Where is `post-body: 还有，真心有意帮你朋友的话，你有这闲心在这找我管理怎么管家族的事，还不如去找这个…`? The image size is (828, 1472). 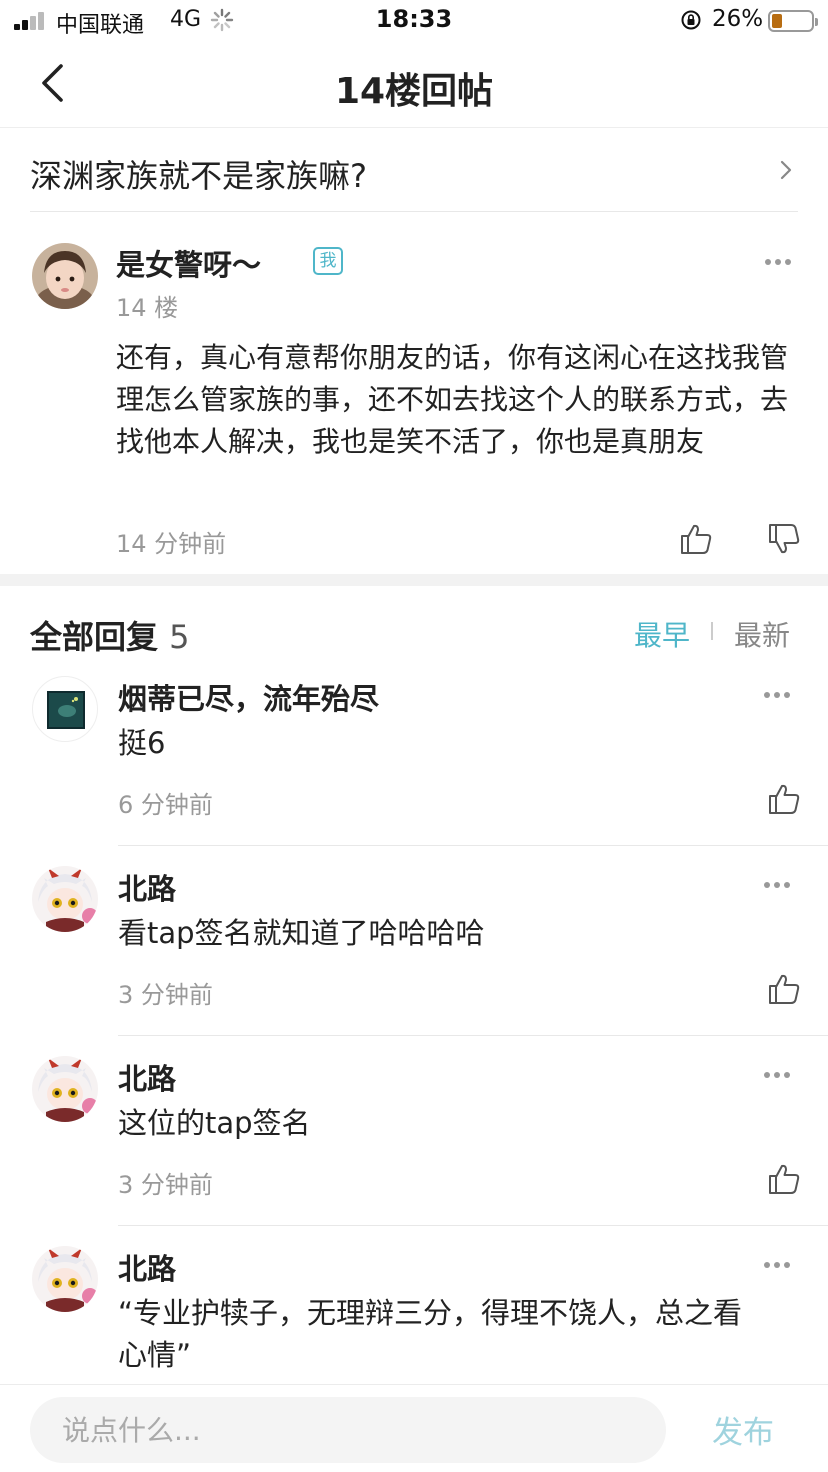
post-body: 还有，真心有意帮你朋友的话，你有这闲心在这找我管理怎么管家族的事，还不如去找这个… is located at coordinates (452, 399).